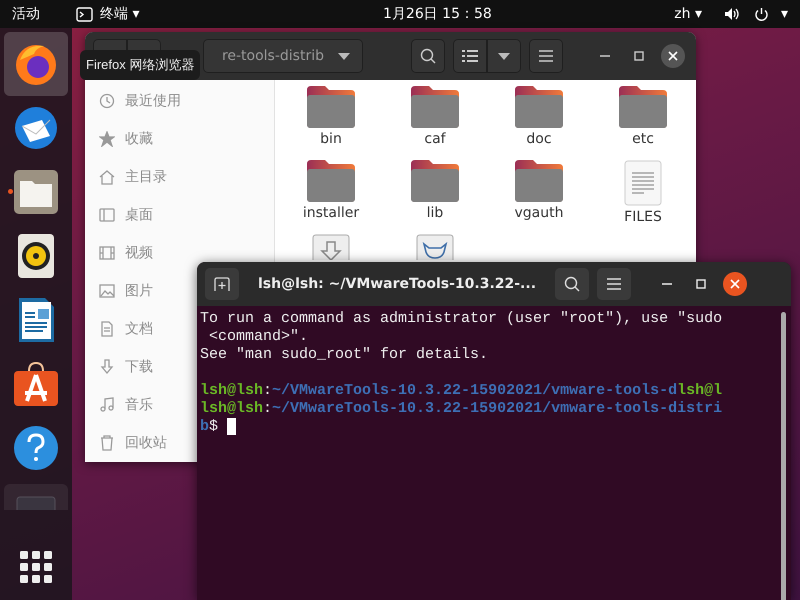  Describe the element at coordinates (107, 101) in the screenshot. I see `clock-icon` at that location.